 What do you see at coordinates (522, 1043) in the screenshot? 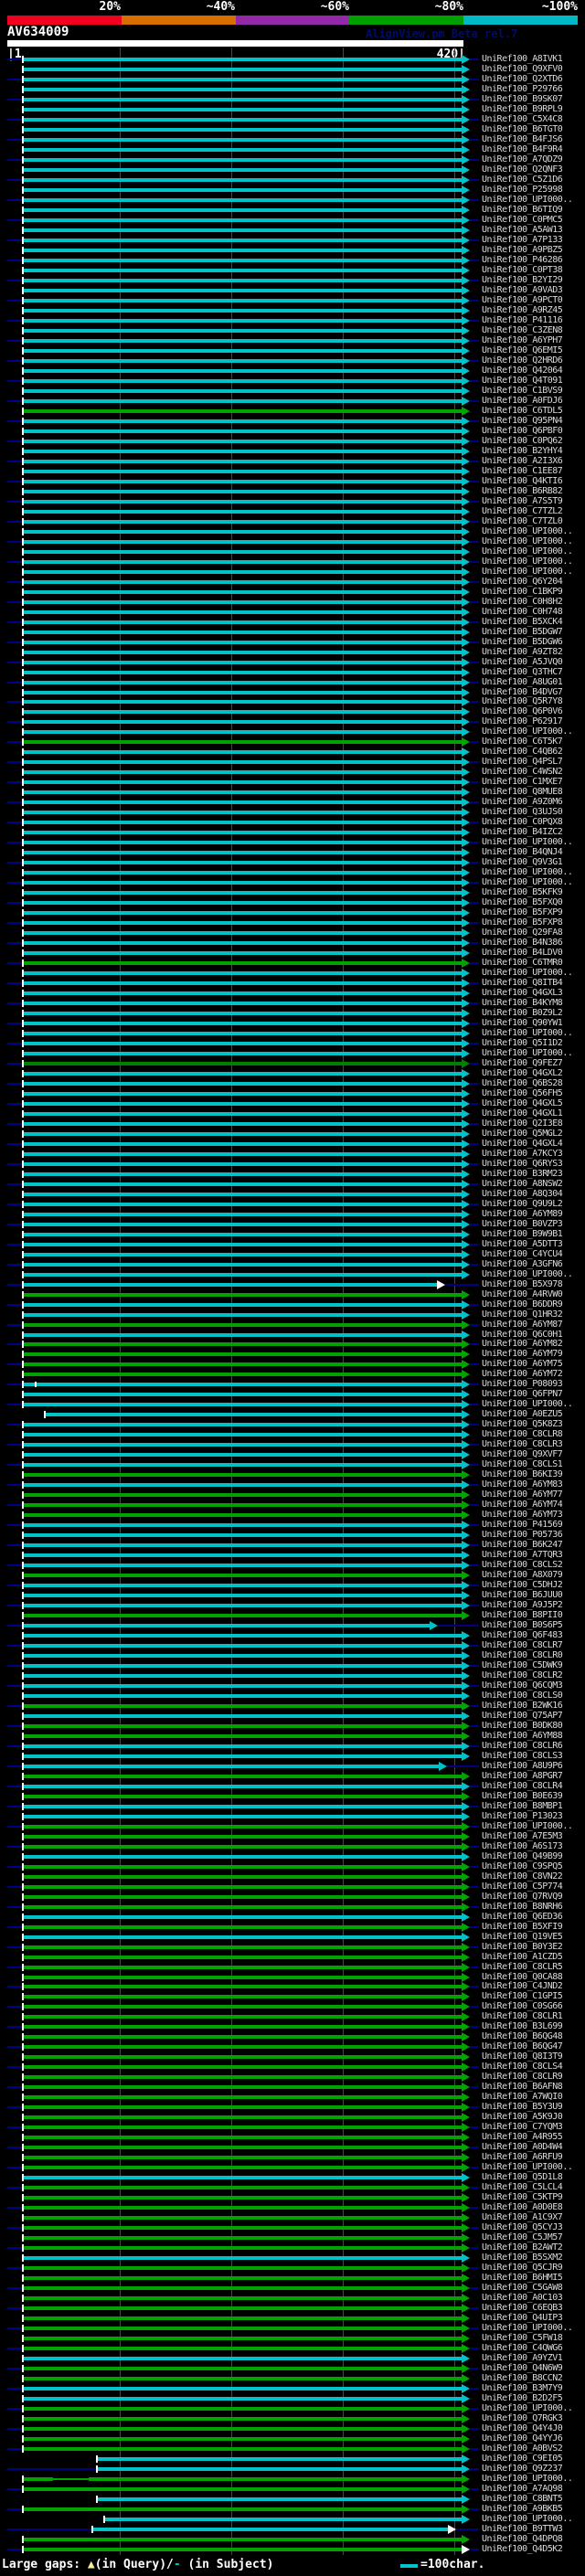
I see `hit-label: UniRef100_Q5I1D2` at bounding box center [522, 1043].